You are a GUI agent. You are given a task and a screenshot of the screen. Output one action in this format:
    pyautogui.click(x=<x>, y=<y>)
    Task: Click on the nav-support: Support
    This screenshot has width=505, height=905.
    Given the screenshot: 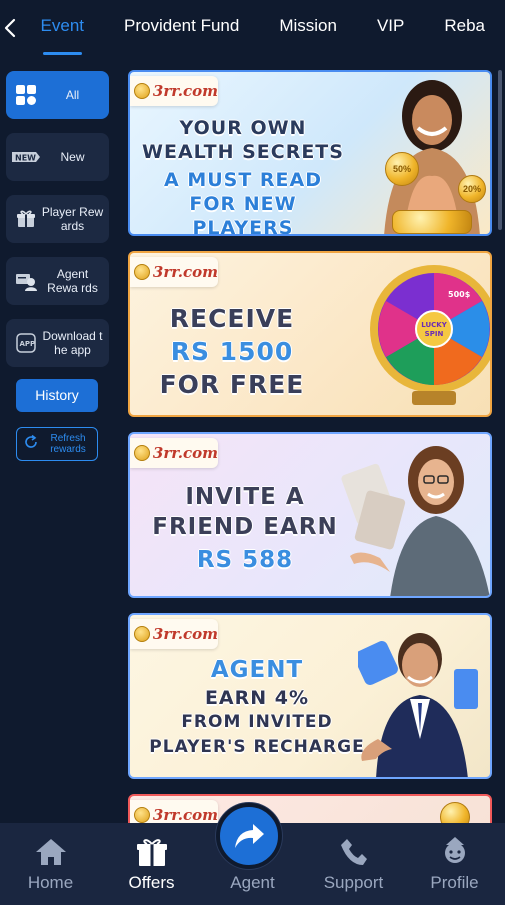 What is the action you would take?
    pyautogui.click(x=353, y=864)
    